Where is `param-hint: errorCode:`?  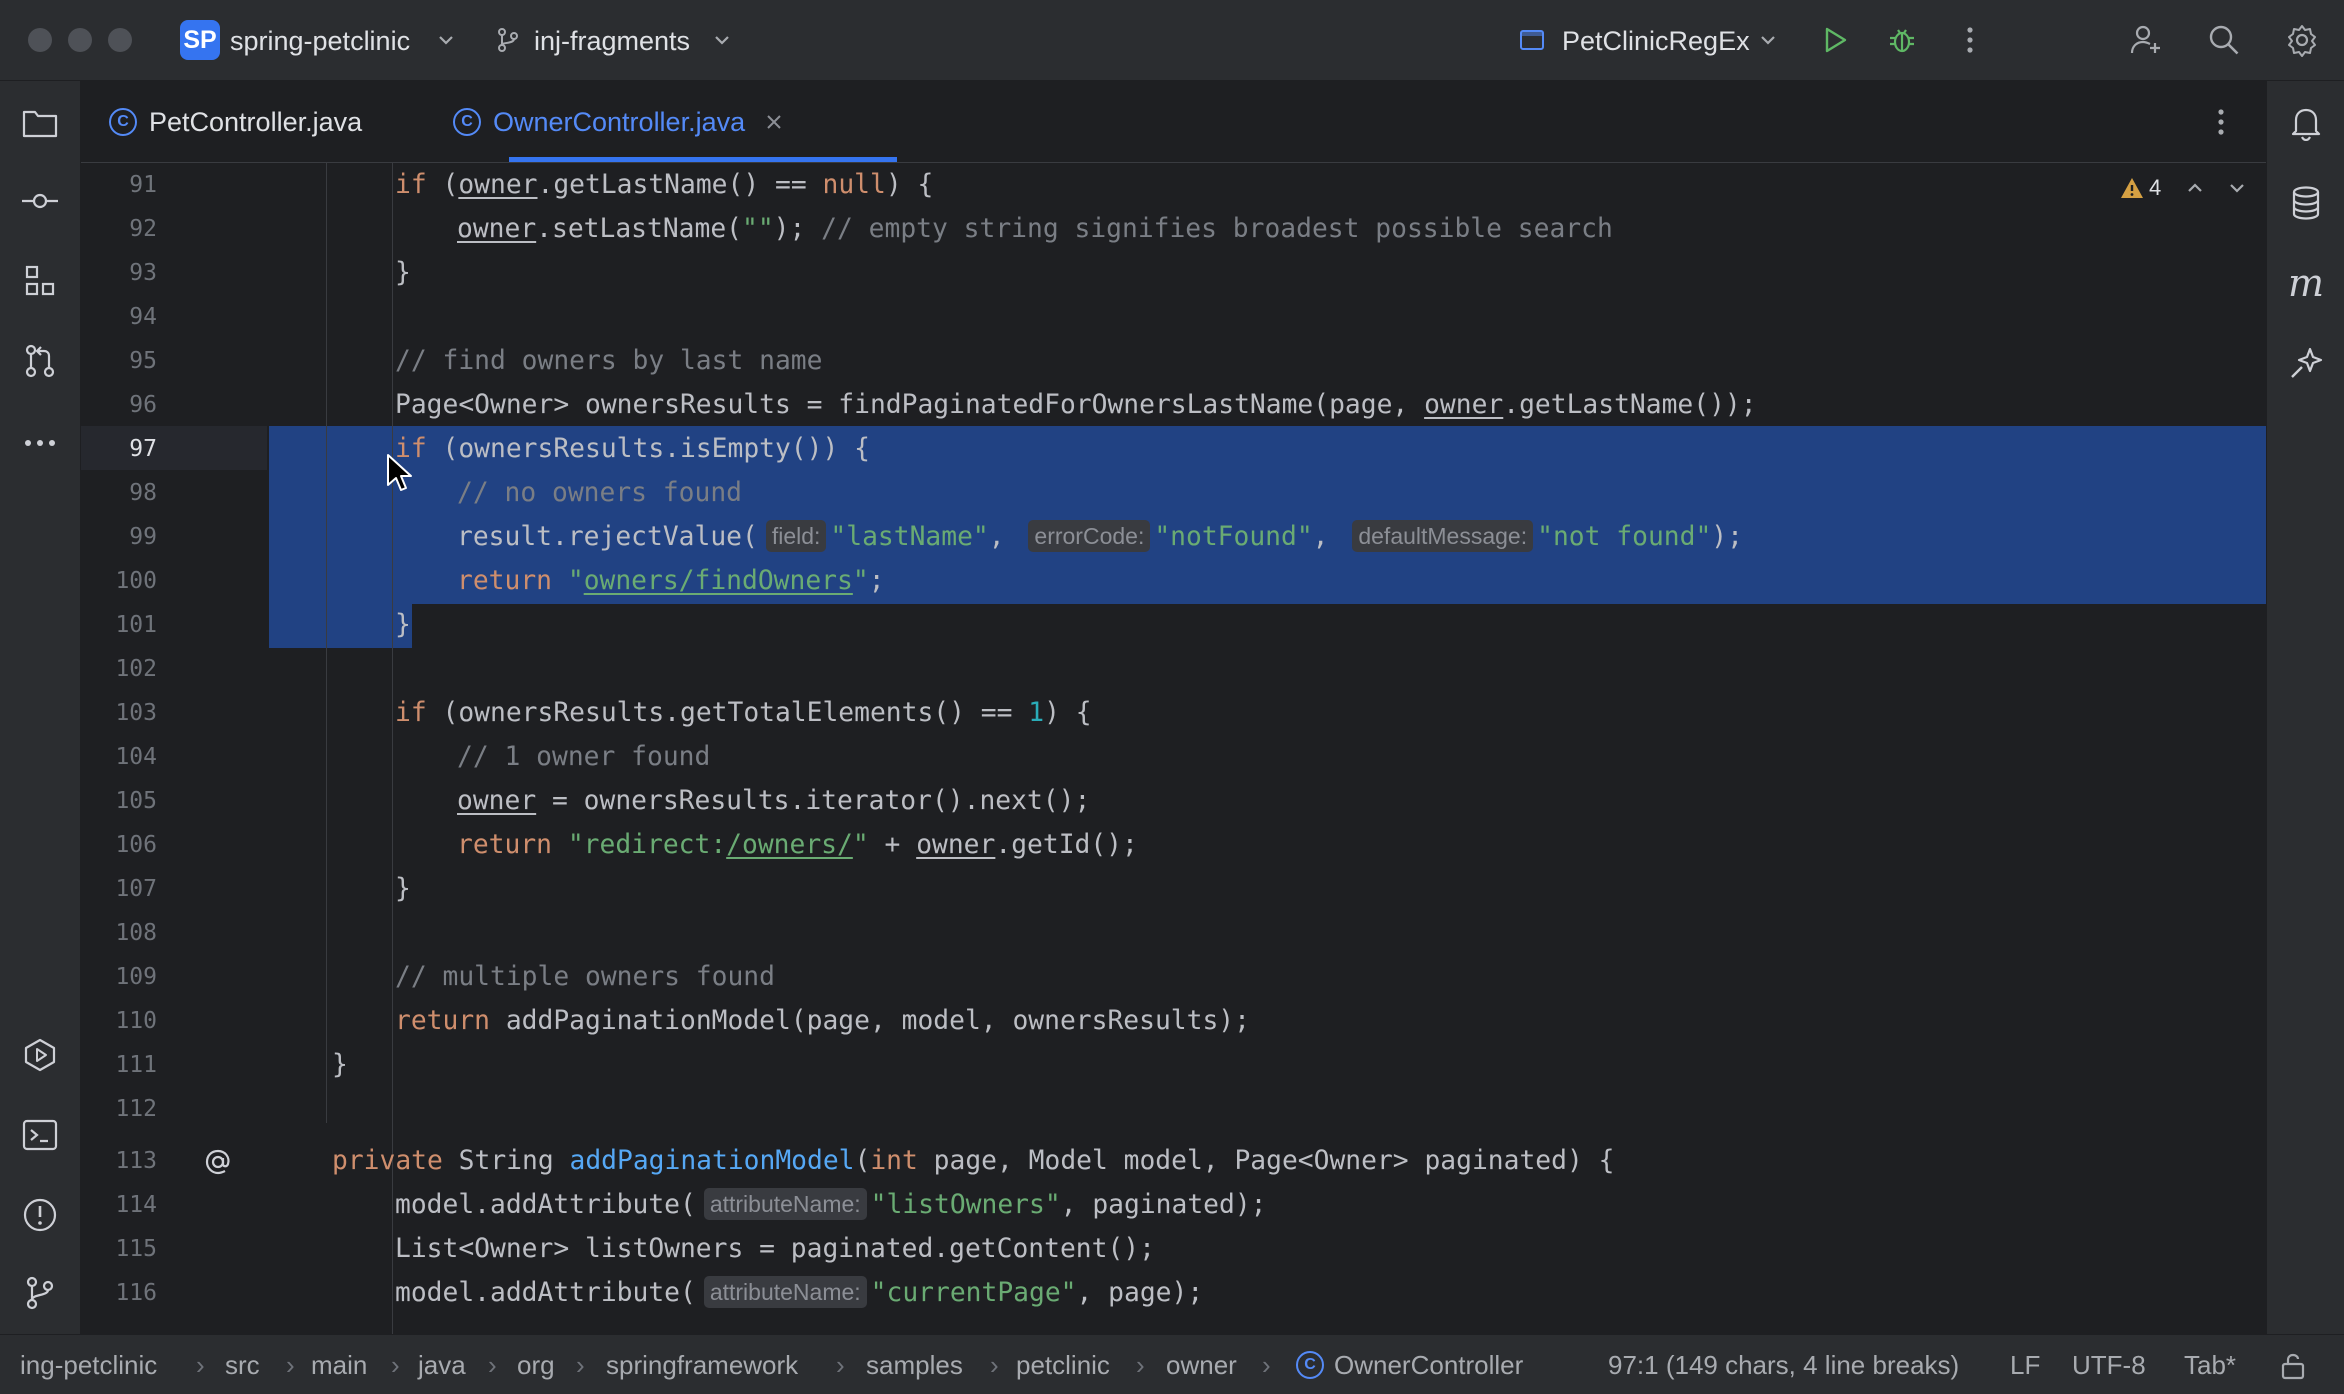
param-hint: errorCode: is located at coordinates (1089, 536).